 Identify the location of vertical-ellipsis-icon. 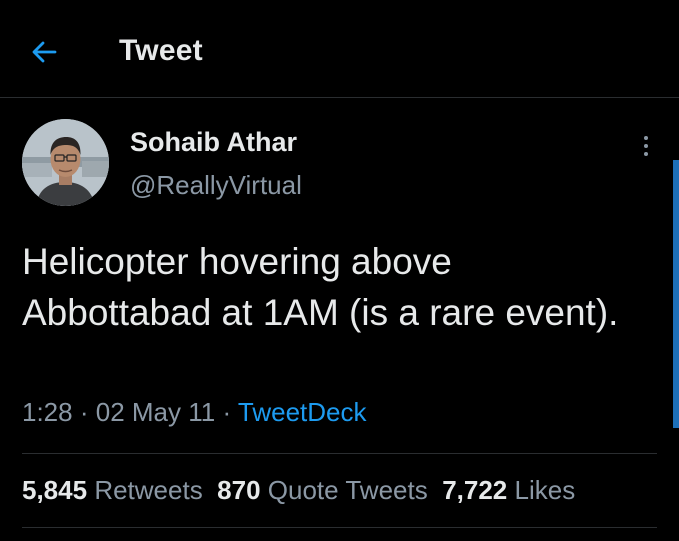
(646, 138).